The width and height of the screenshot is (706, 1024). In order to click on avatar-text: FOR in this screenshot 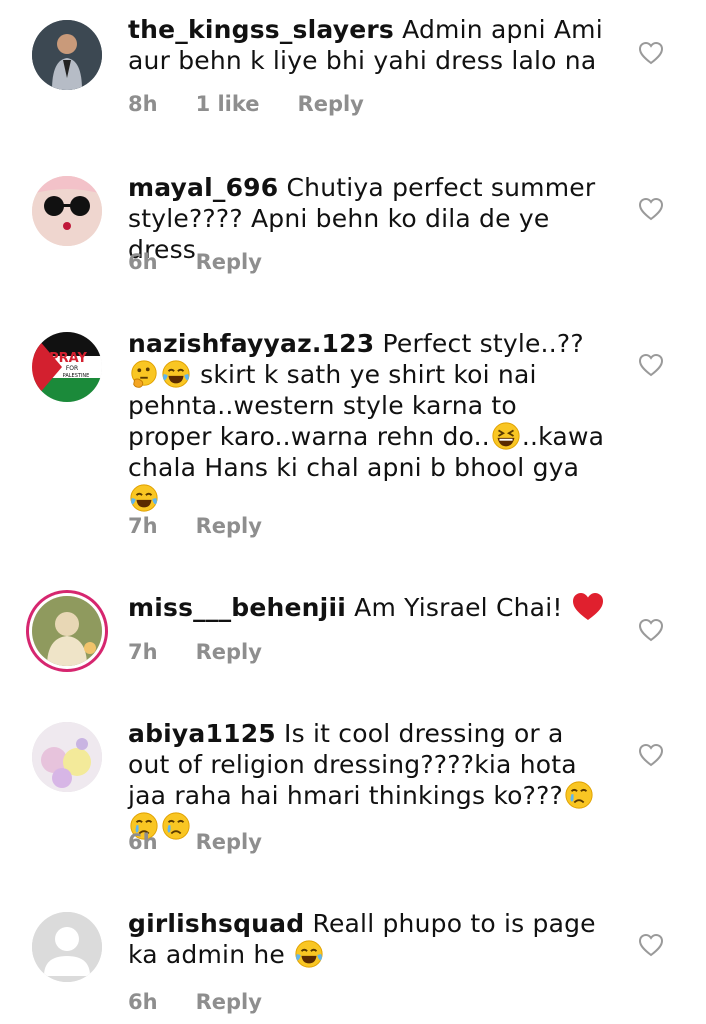, I will do `click(72, 368)`.